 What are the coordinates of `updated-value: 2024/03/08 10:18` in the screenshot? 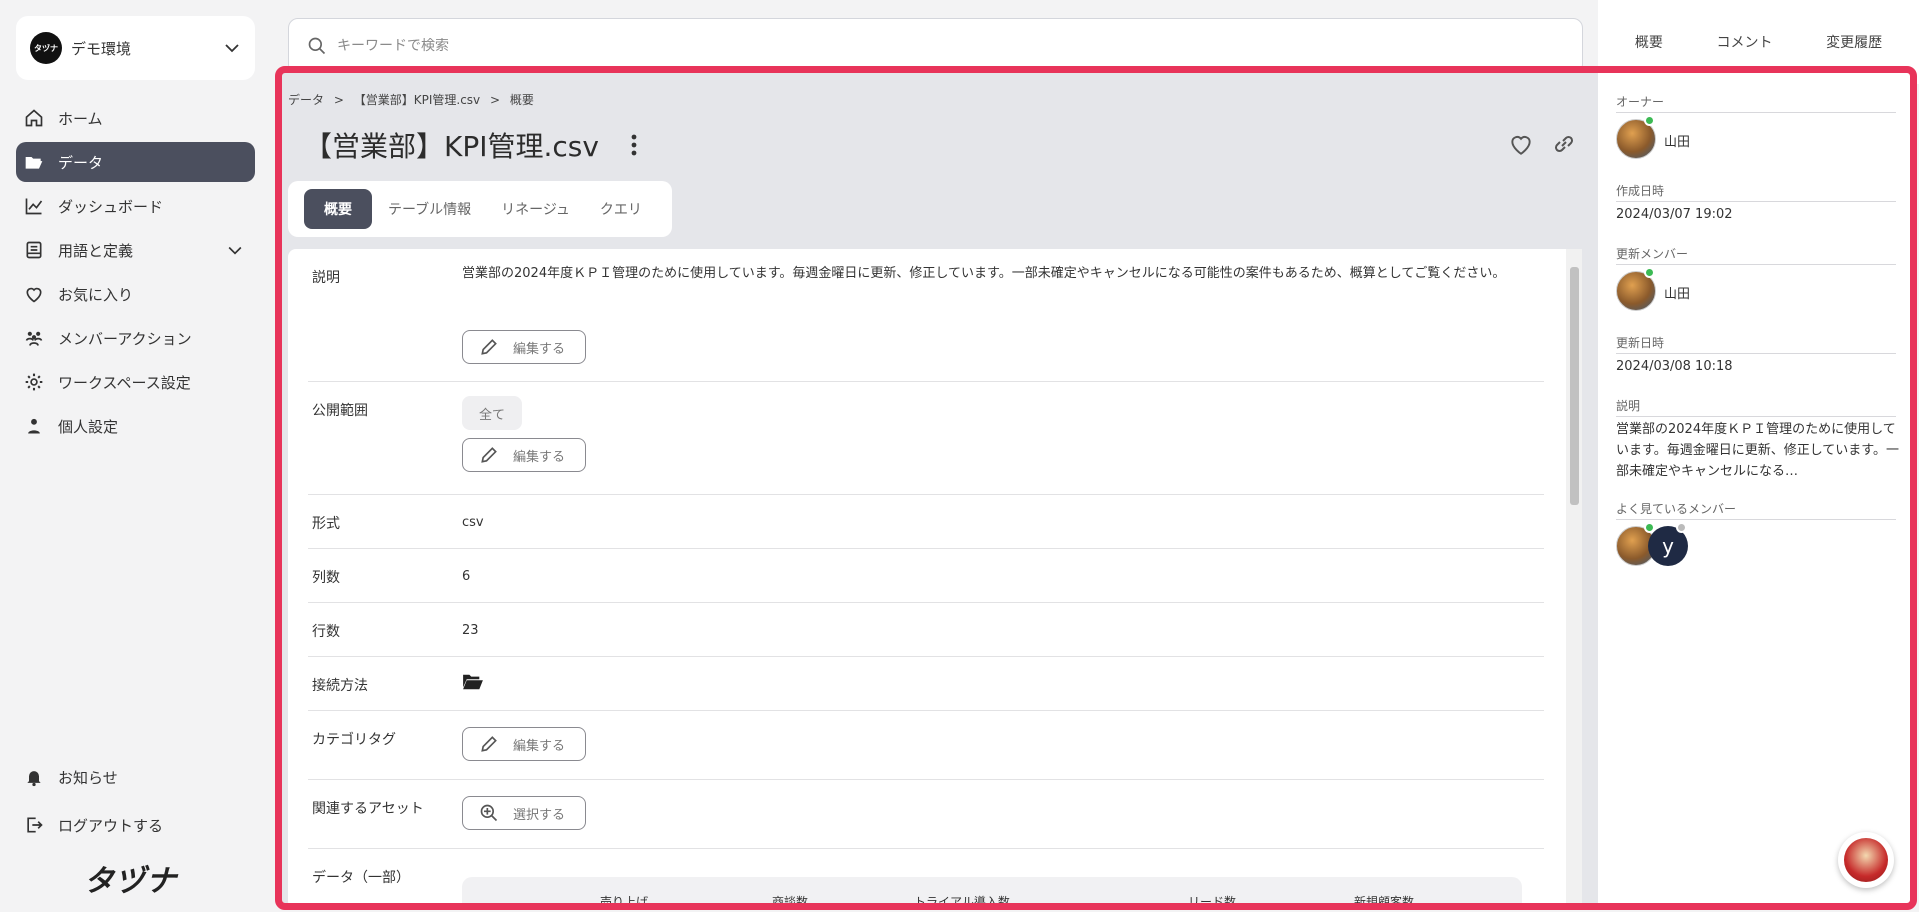 It's located at (1674, 366).